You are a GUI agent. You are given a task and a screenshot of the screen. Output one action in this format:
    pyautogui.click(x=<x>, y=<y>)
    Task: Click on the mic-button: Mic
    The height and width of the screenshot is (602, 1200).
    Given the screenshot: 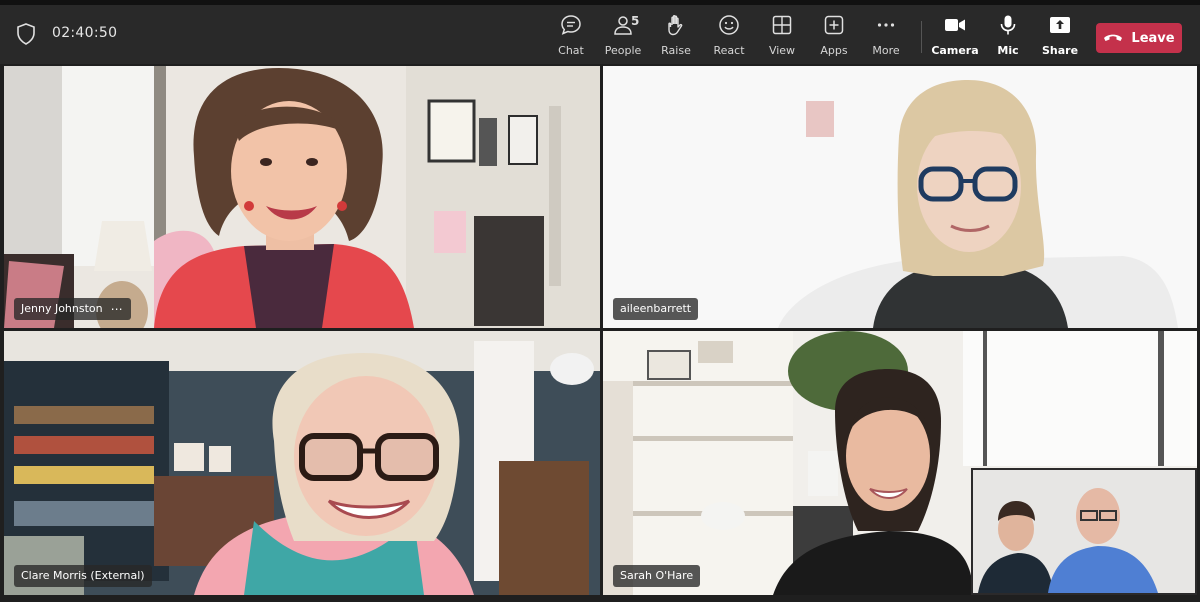 What is the action you would take?
    pyautogui.click(x=1008, y=37)
    